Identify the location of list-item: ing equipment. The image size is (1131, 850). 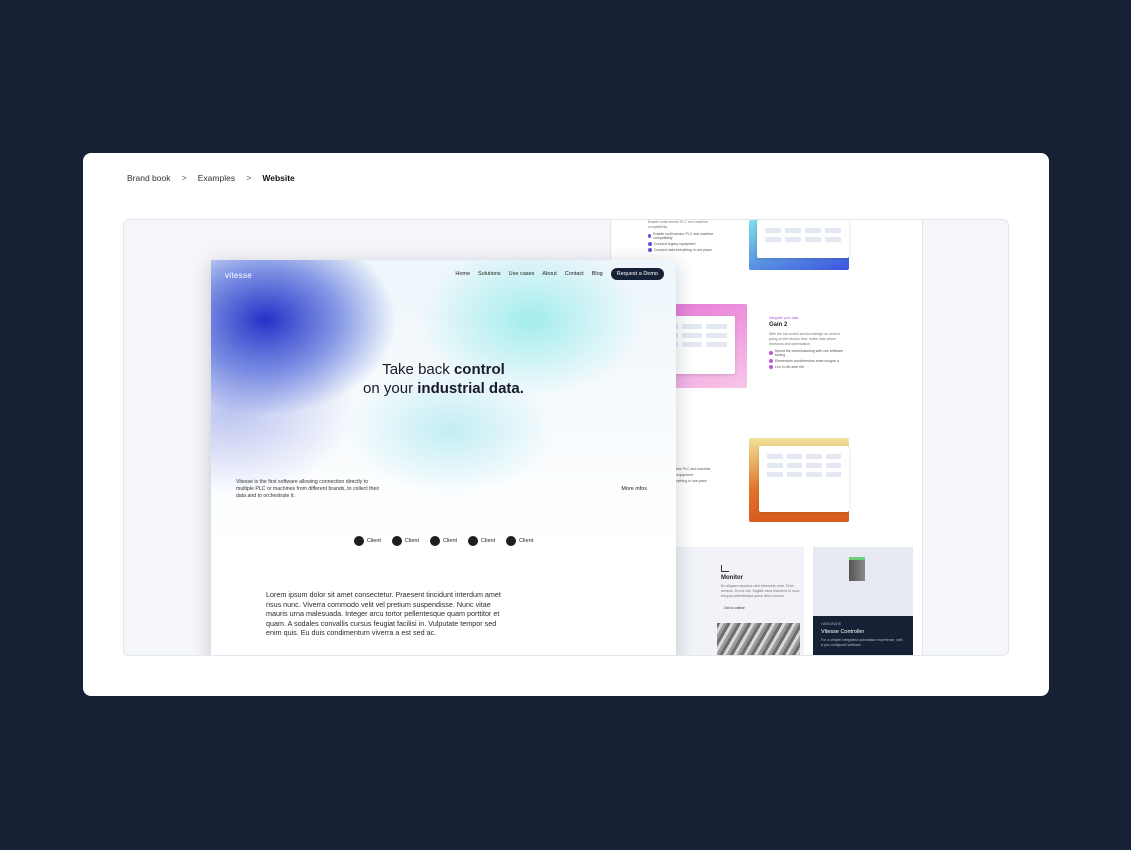
(682, 475).